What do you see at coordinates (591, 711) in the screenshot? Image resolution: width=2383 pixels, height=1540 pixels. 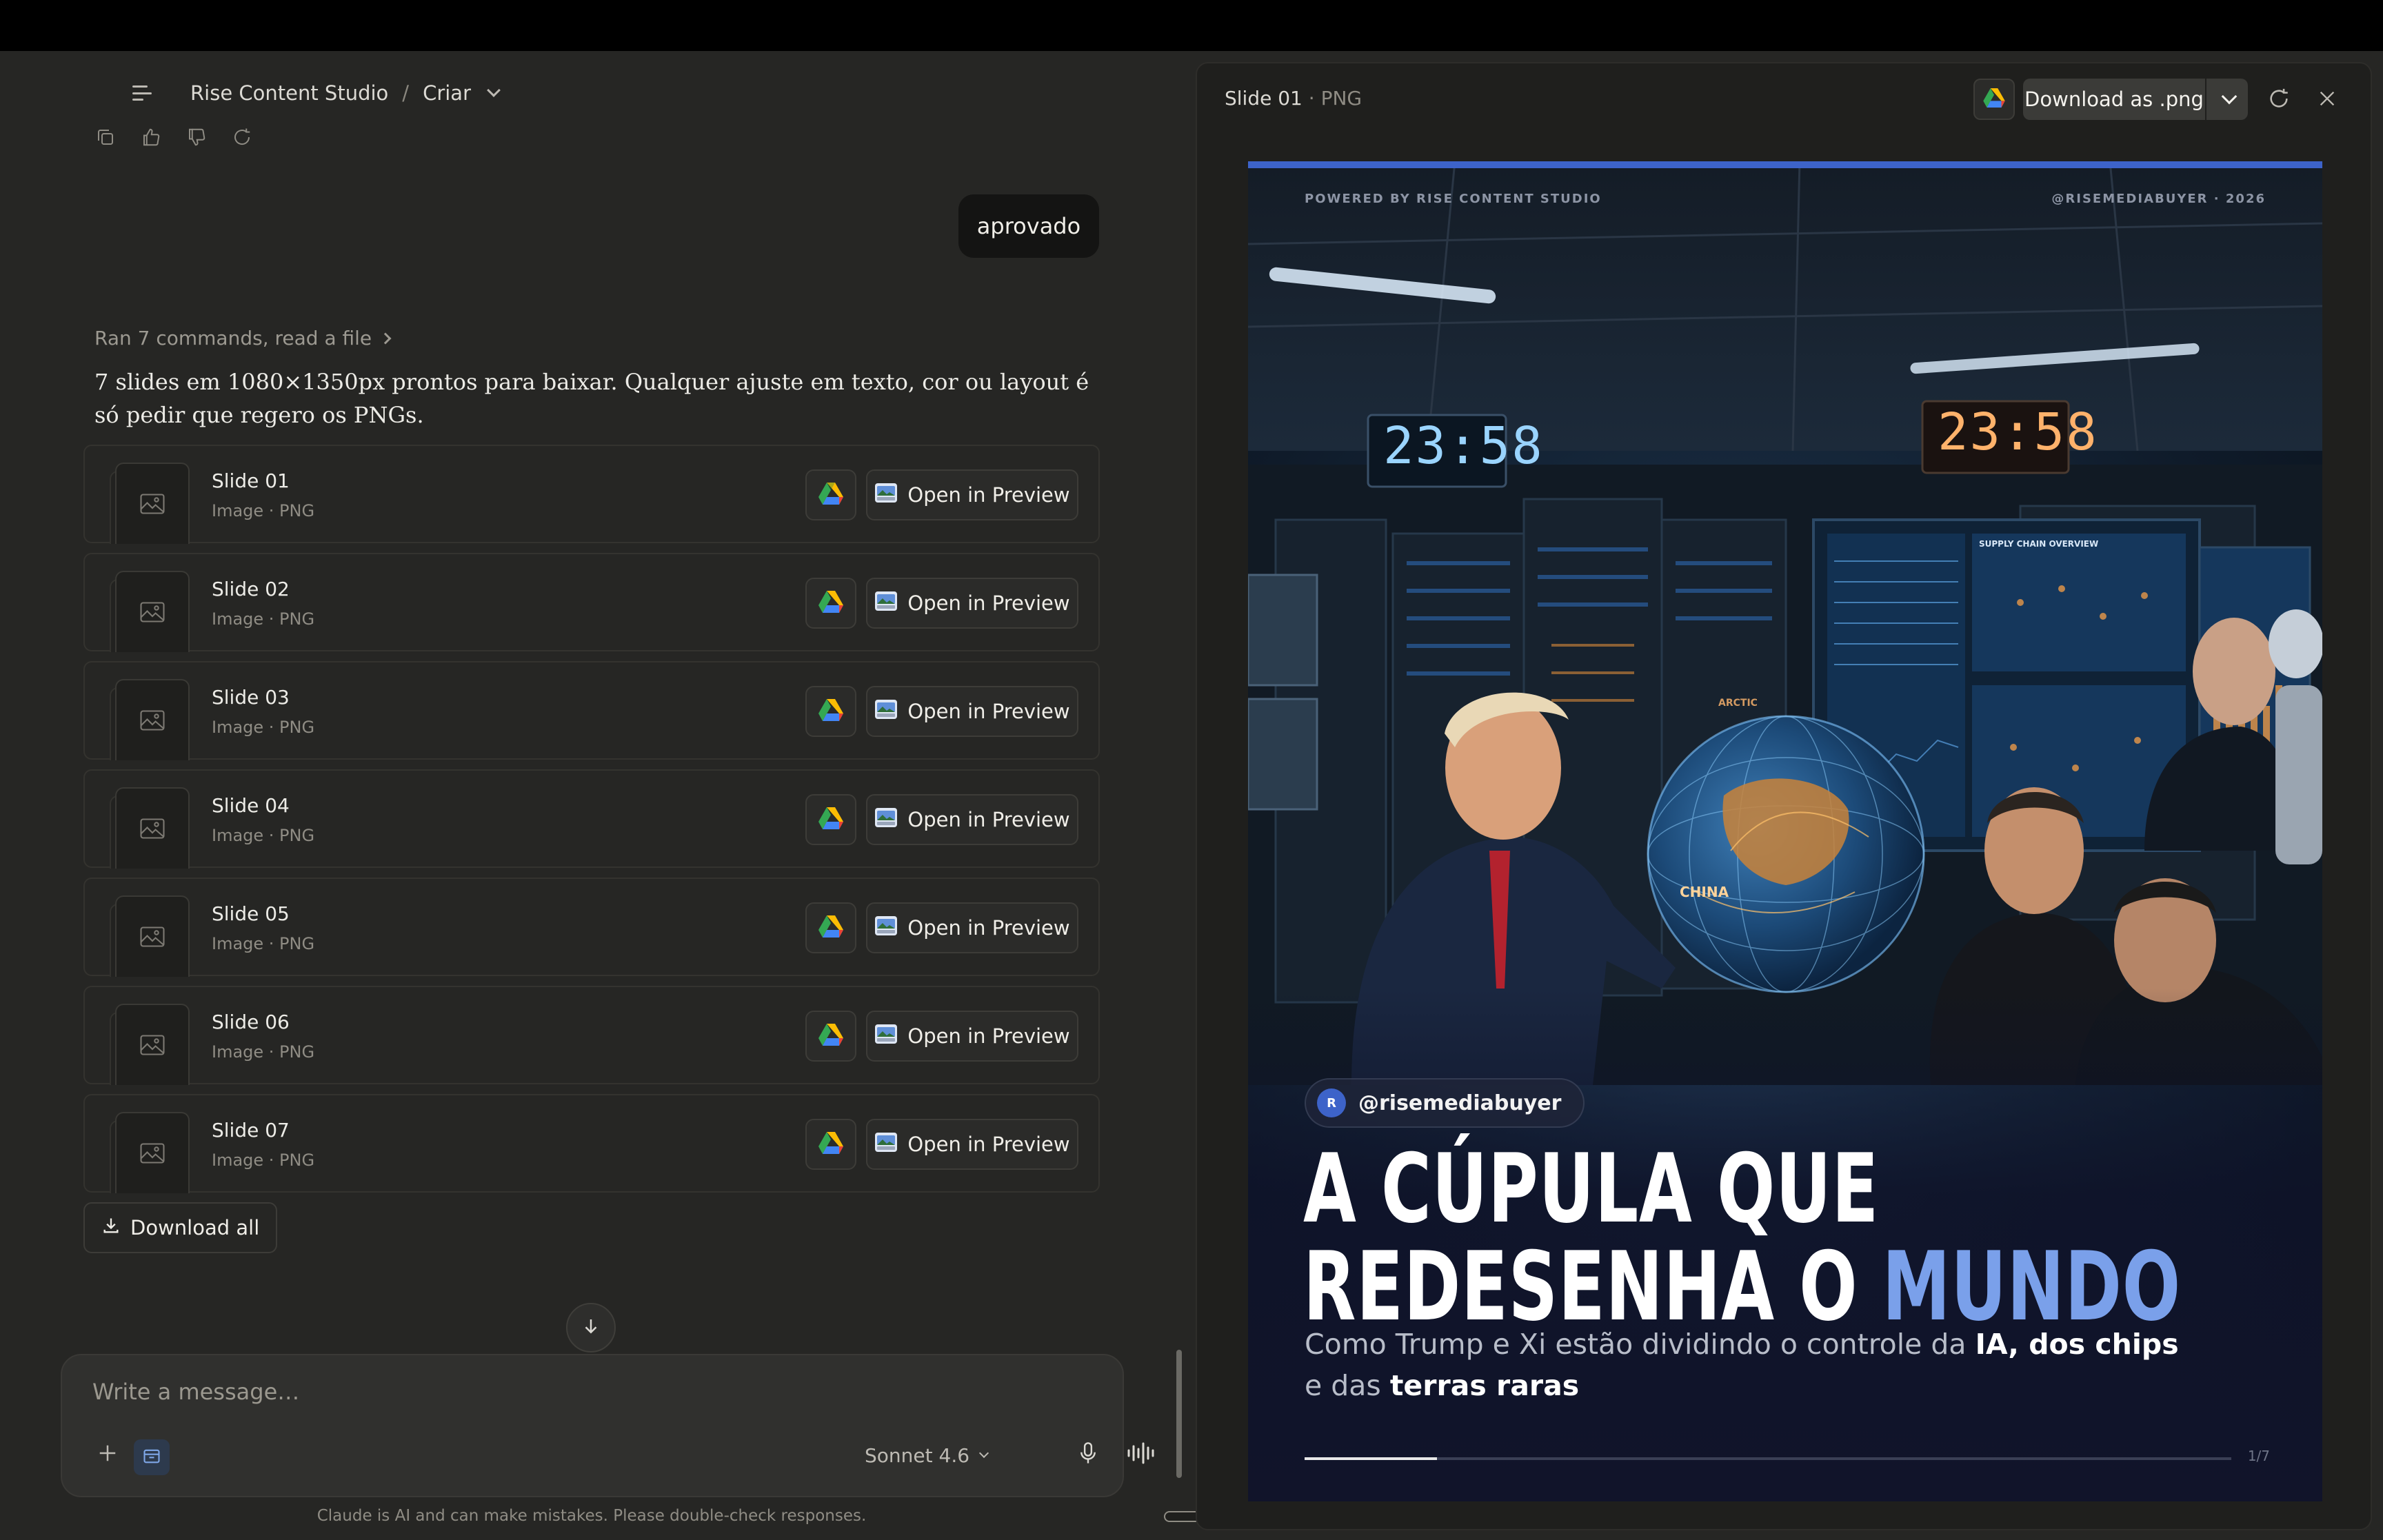 I see `file-card: Slide 03 Image · PNG Open in Preview` at bounding box center [591, 711].